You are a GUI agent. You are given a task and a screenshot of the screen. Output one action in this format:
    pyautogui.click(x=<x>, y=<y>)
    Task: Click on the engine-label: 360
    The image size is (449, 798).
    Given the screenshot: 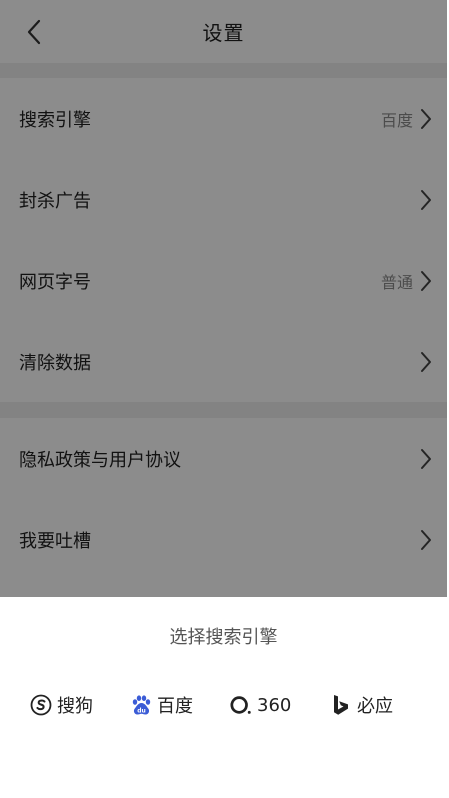 What is the action you would take?
    pyautogui.click(x=274, y=705)
    